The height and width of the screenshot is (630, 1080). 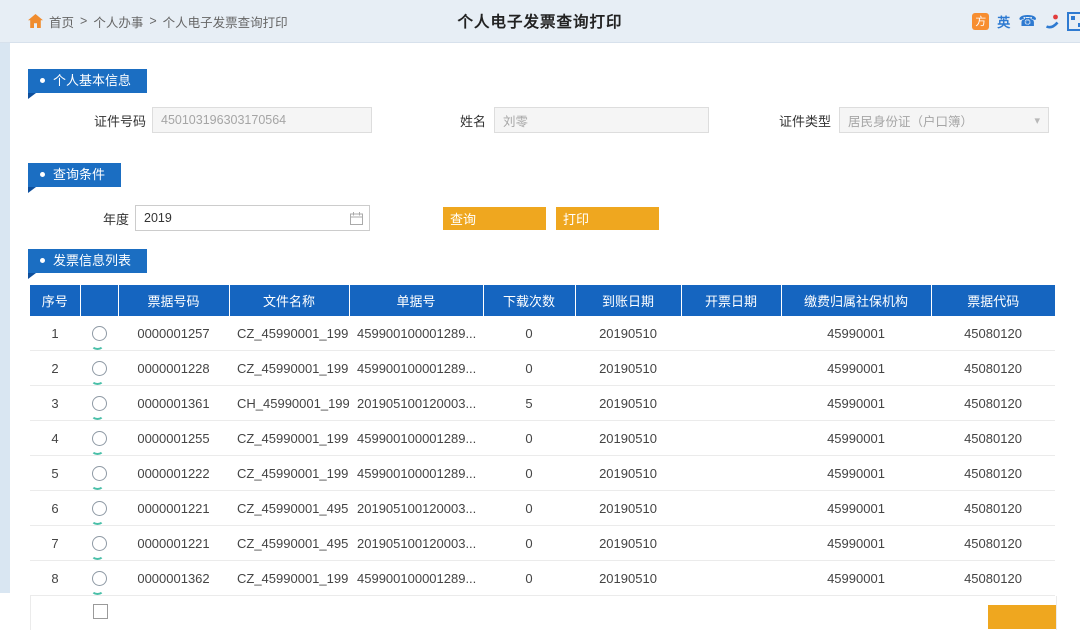 I want to click on section-title: 个人基本信息, so click(x=92, y=80).